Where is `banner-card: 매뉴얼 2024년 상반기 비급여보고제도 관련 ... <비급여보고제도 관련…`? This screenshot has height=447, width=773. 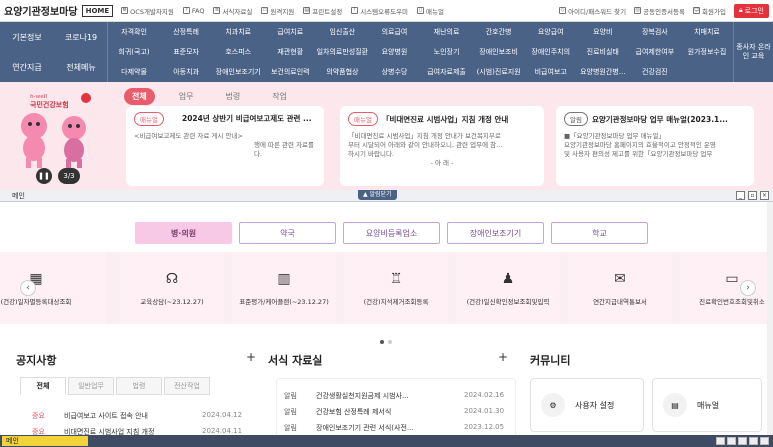
banner-card: 매뉴얼 2024년 상반기 비급여보고제도 관련 ... <비급여보고제도 관련… is located at coordinates (225, 146).